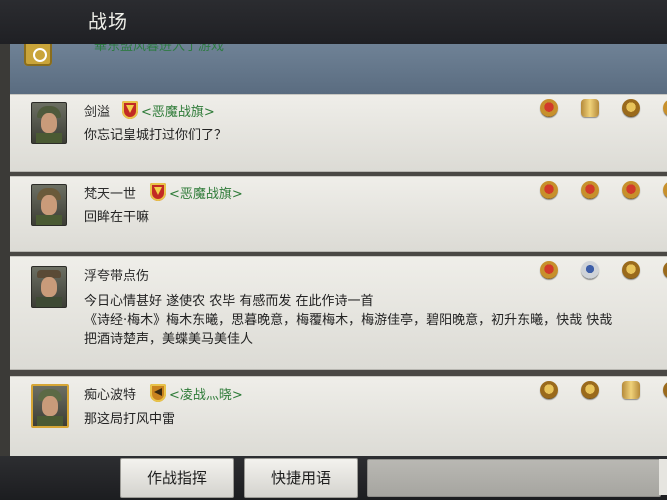 The image size is (667, 500). Describe the element at coordinates (130, 419) in the screenshot. I see `message-text: 那这局打风中雷` at that location.